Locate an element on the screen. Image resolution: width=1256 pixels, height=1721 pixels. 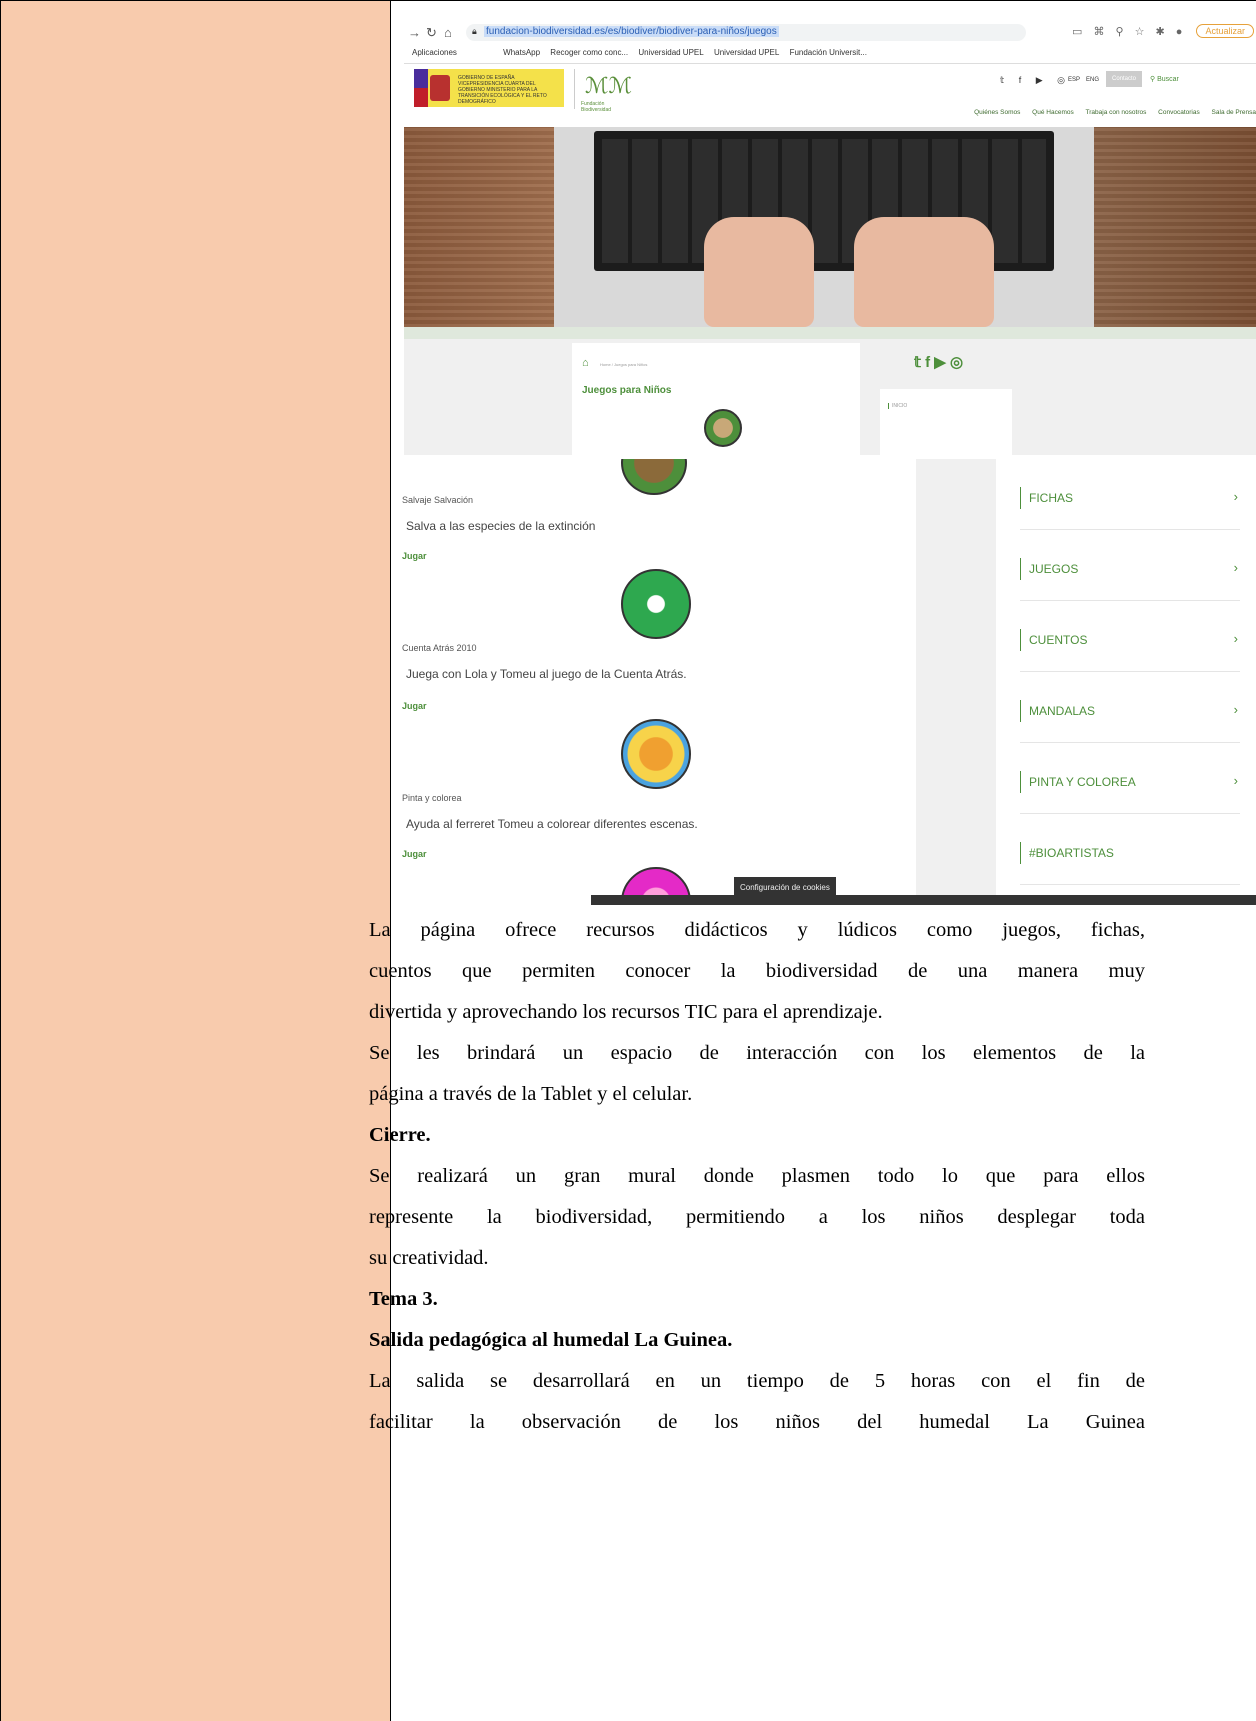
hero-image-laptop-keyboard is located at coordinates (830, 227).